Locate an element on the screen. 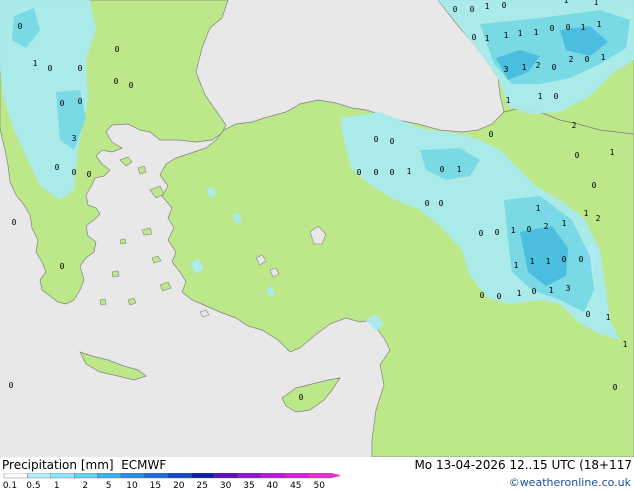 This screenshot has width=634, height=490. run-info: Mo 13-04-2026 12..15 UTC (18+117 is located at coordinates (523, 465).